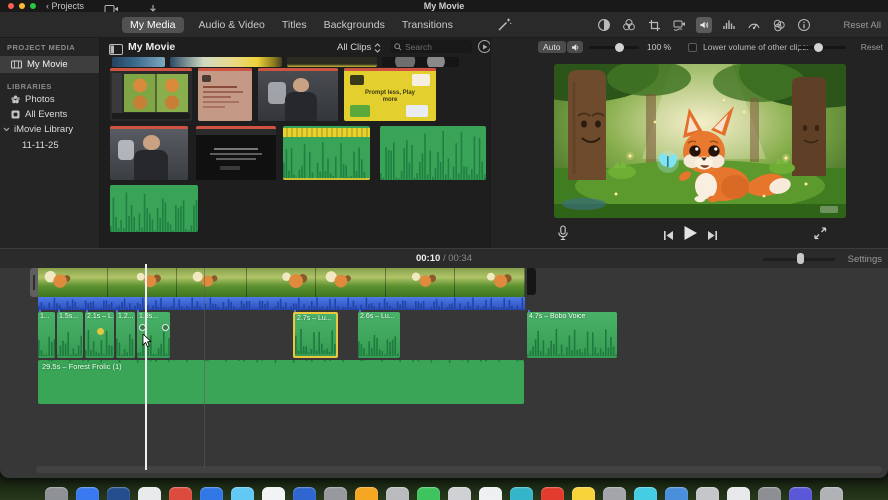 The image size is (888, 500). I want to click on document-thumbnail, so click(225, 94).